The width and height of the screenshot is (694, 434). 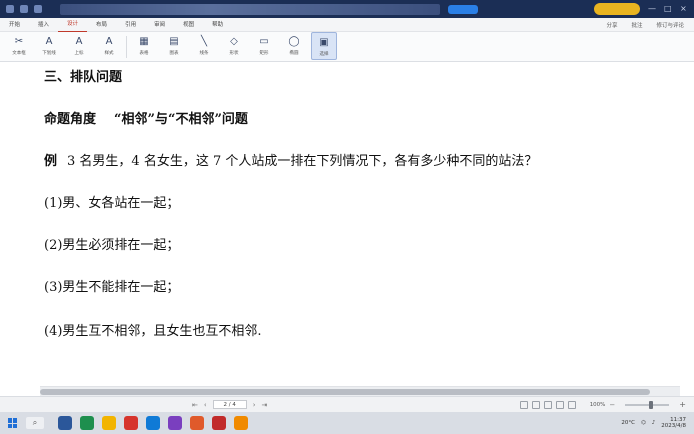 I want to click on taskbar-apps, so click(x=153, y=423).